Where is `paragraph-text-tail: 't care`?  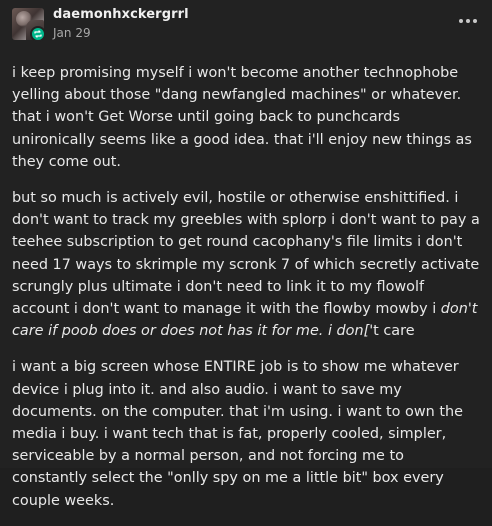
paragraph-text-tail: 't care is located at coordinates (392, 331).